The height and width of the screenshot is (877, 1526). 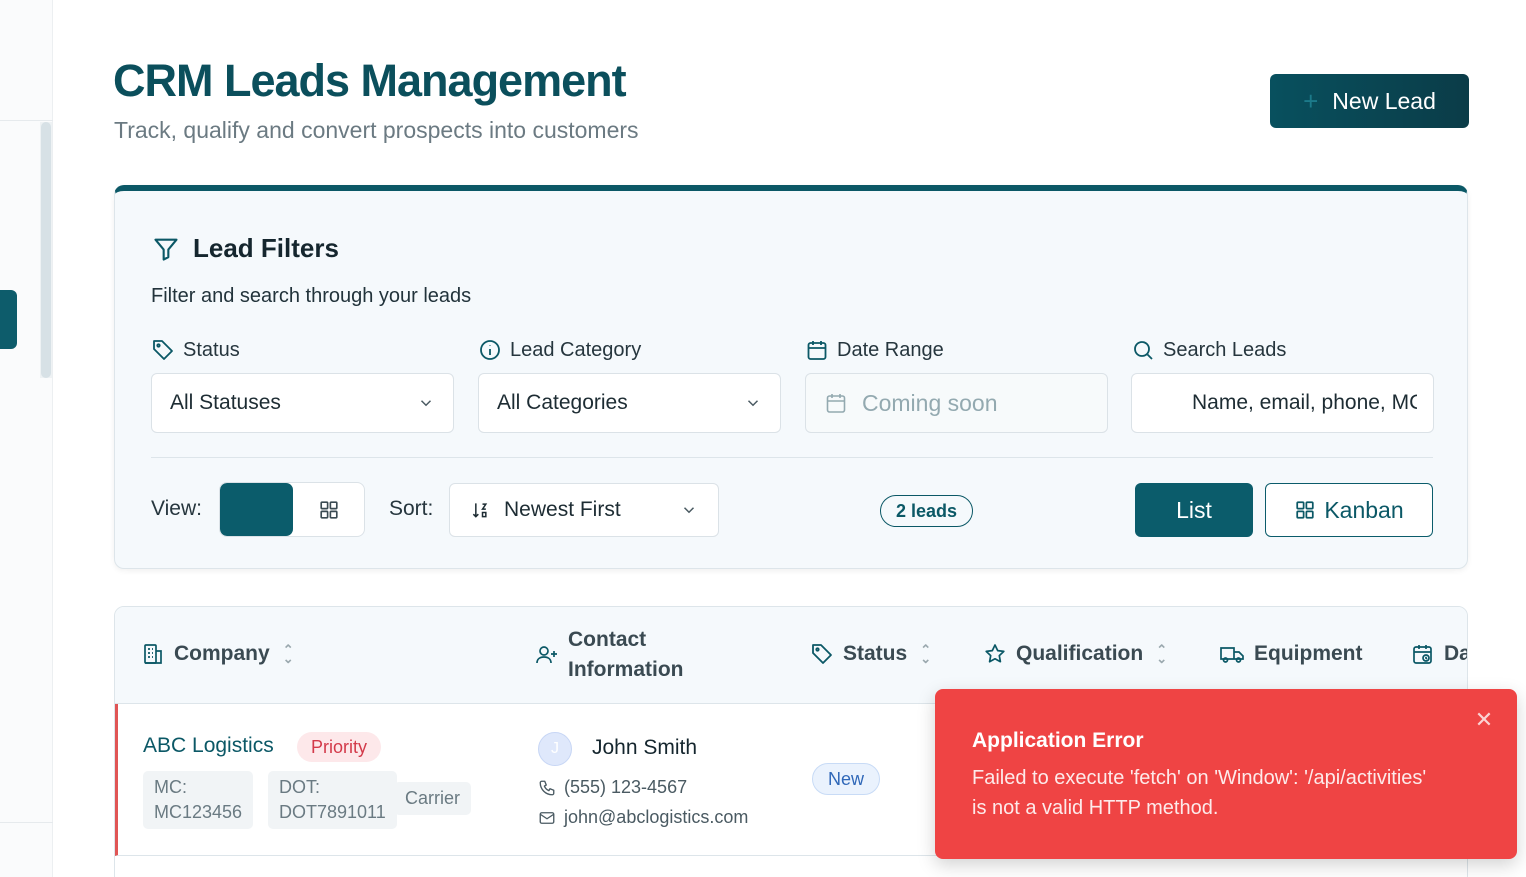 I want to click on sort-label: Sort:, so click(x=411, y=508).